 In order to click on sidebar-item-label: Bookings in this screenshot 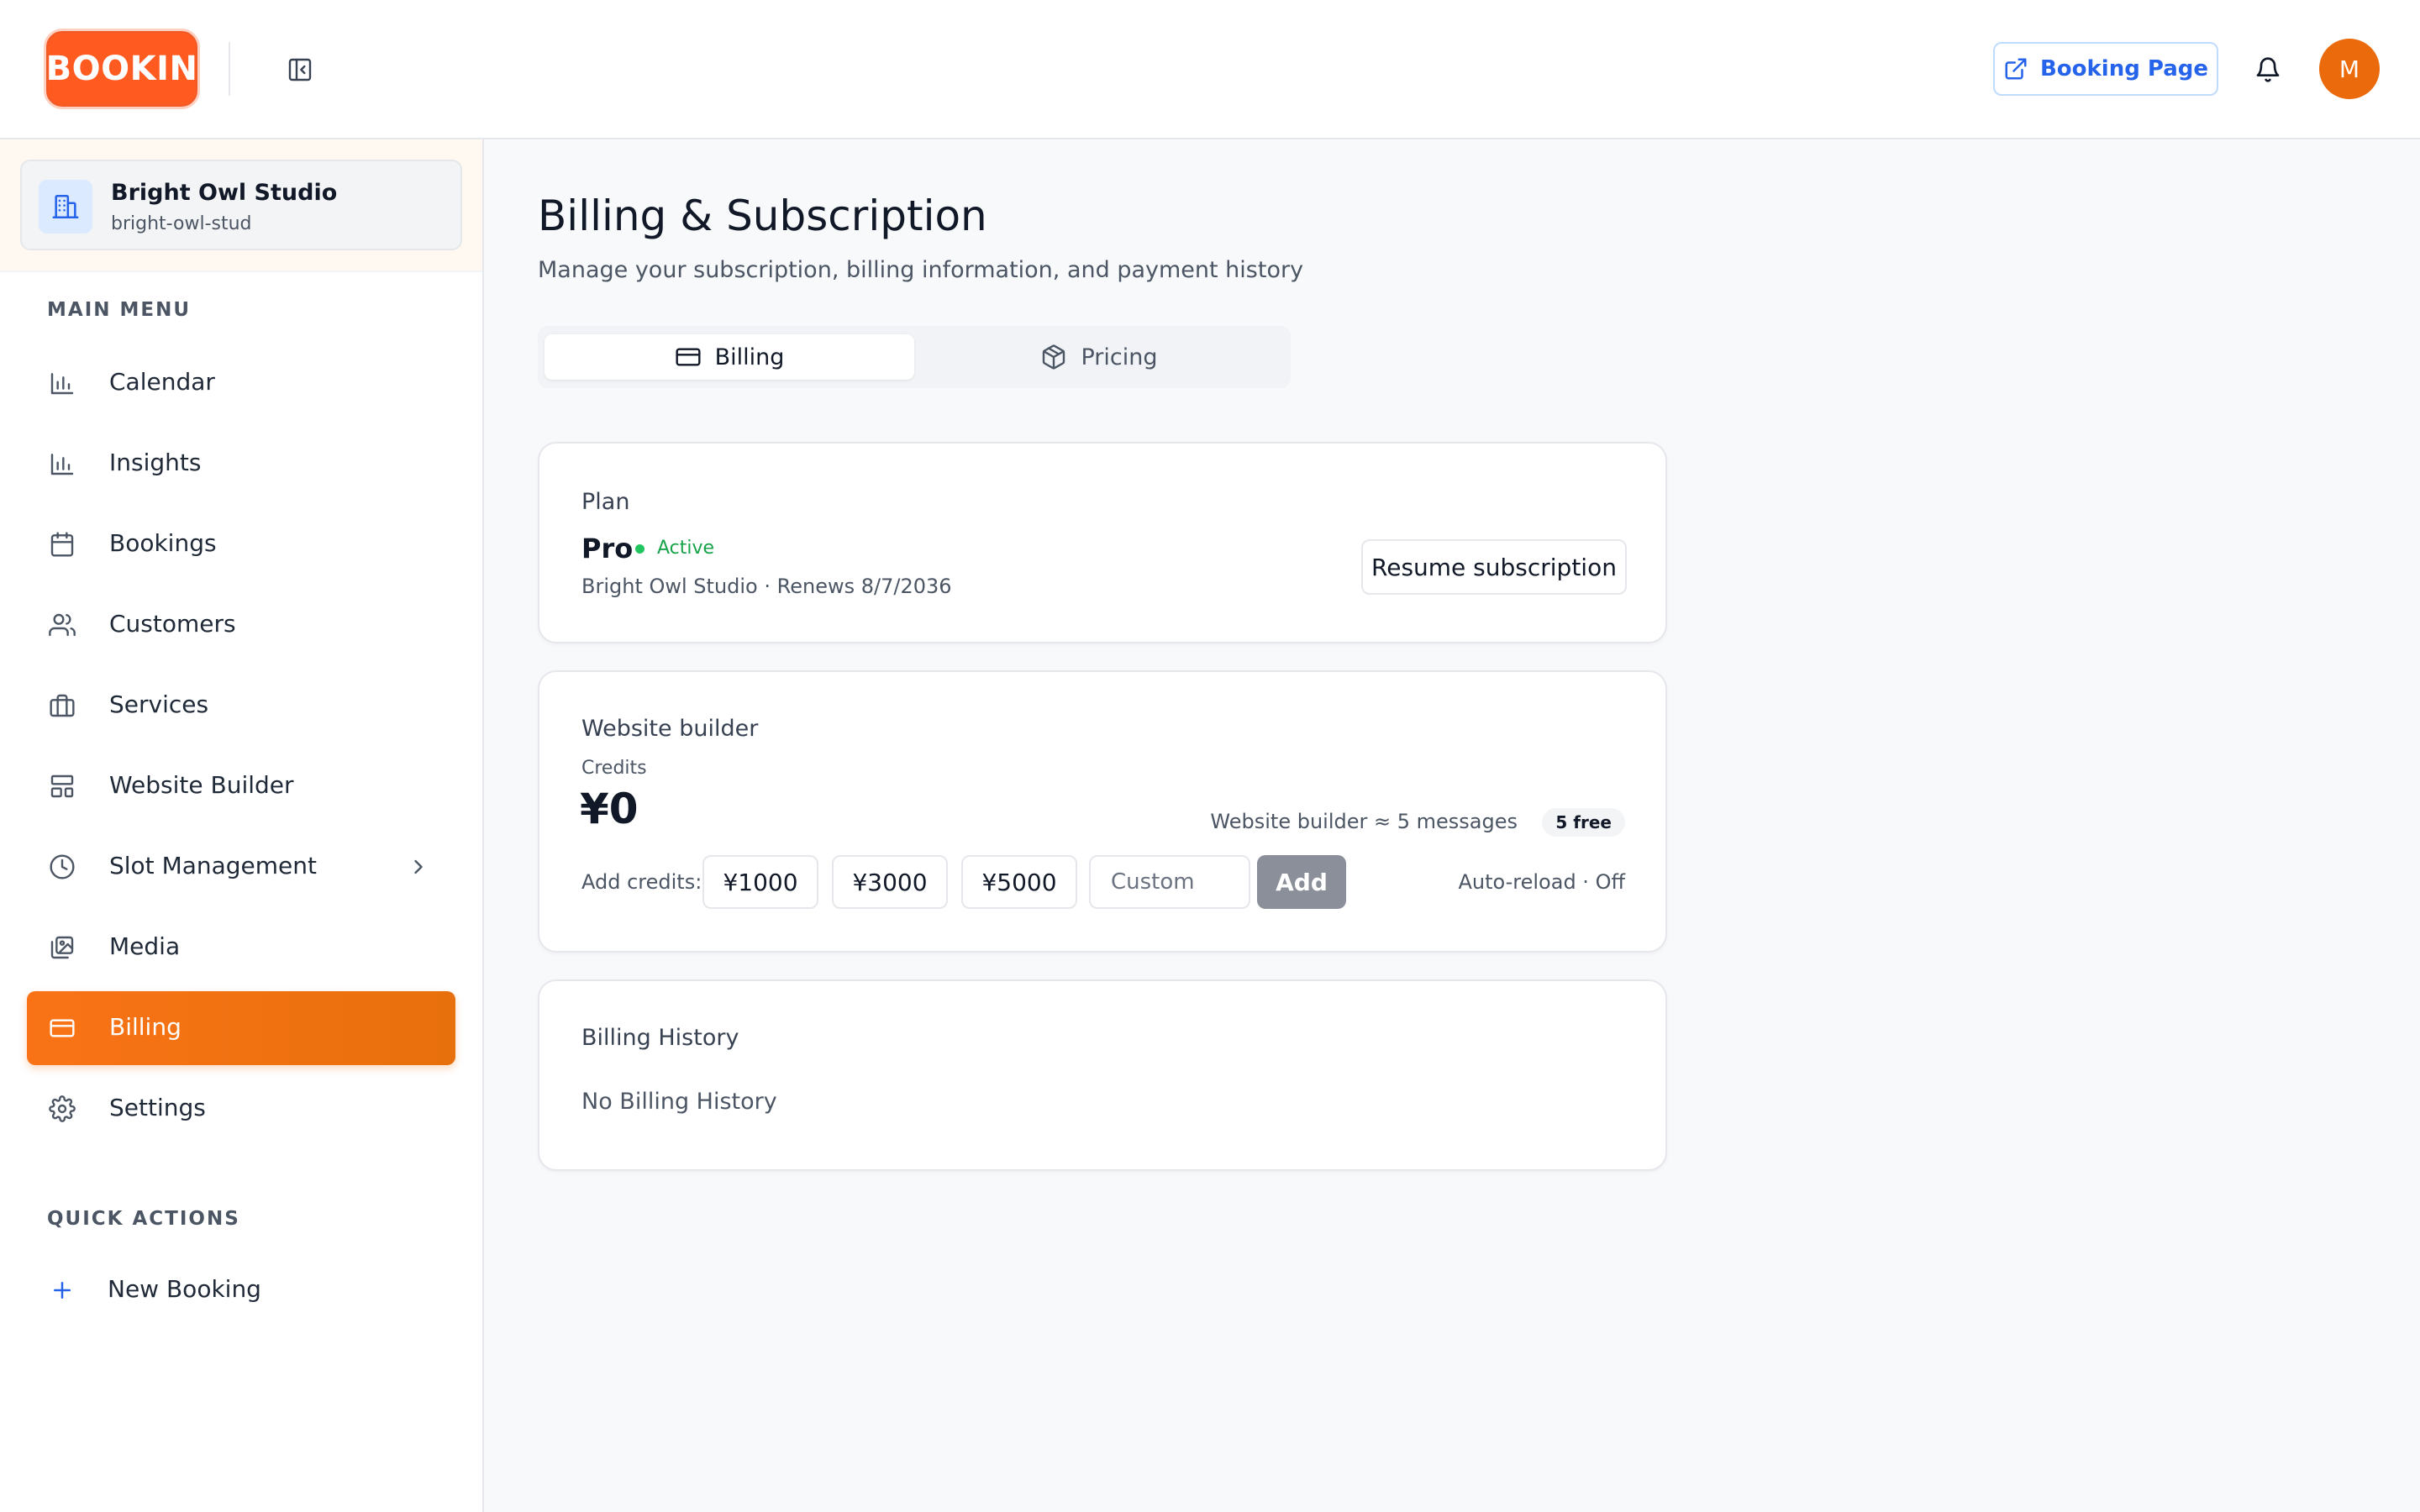, I will do `click(163, 543)`.